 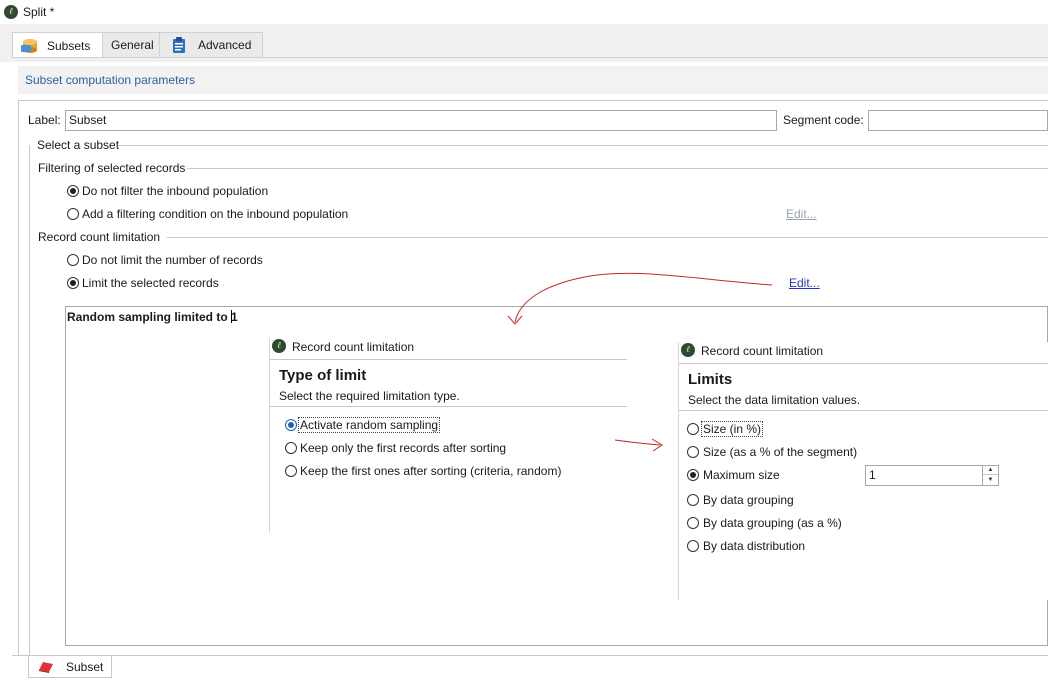 I want to click on bottom-tab-subset: Subset, so click(x=70, y=667).